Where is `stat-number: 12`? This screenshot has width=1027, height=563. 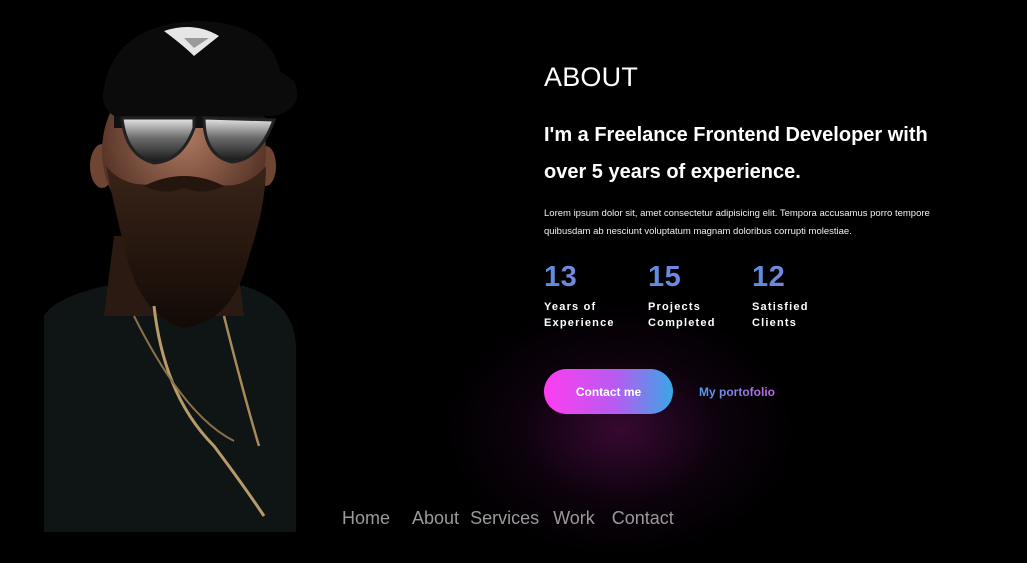 stat-number: 12 is located at coordinates (804, 277).